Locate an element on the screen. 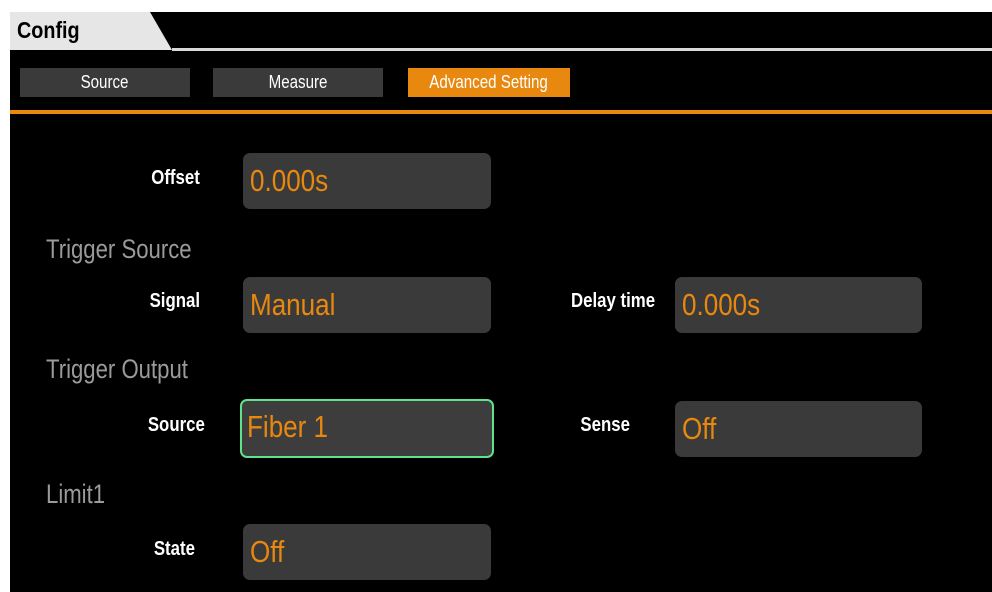 This screenshot has width=992, height=592. tab-measure-label: Measure is located at coordinates (298, 82).